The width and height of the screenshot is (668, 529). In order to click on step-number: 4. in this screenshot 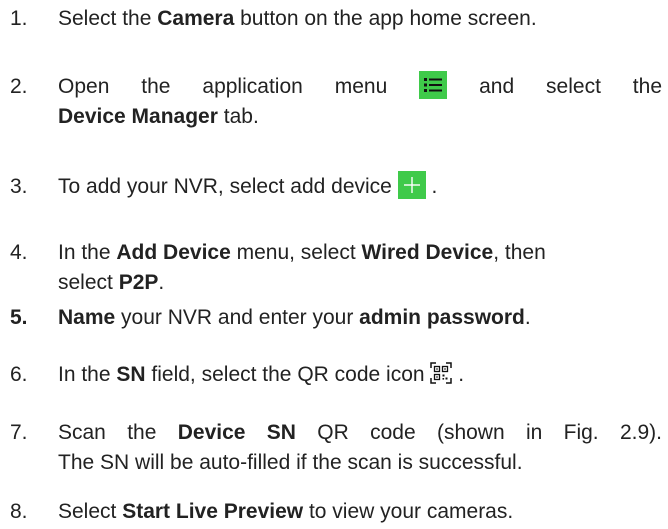, I will do `click(19, 252)`.